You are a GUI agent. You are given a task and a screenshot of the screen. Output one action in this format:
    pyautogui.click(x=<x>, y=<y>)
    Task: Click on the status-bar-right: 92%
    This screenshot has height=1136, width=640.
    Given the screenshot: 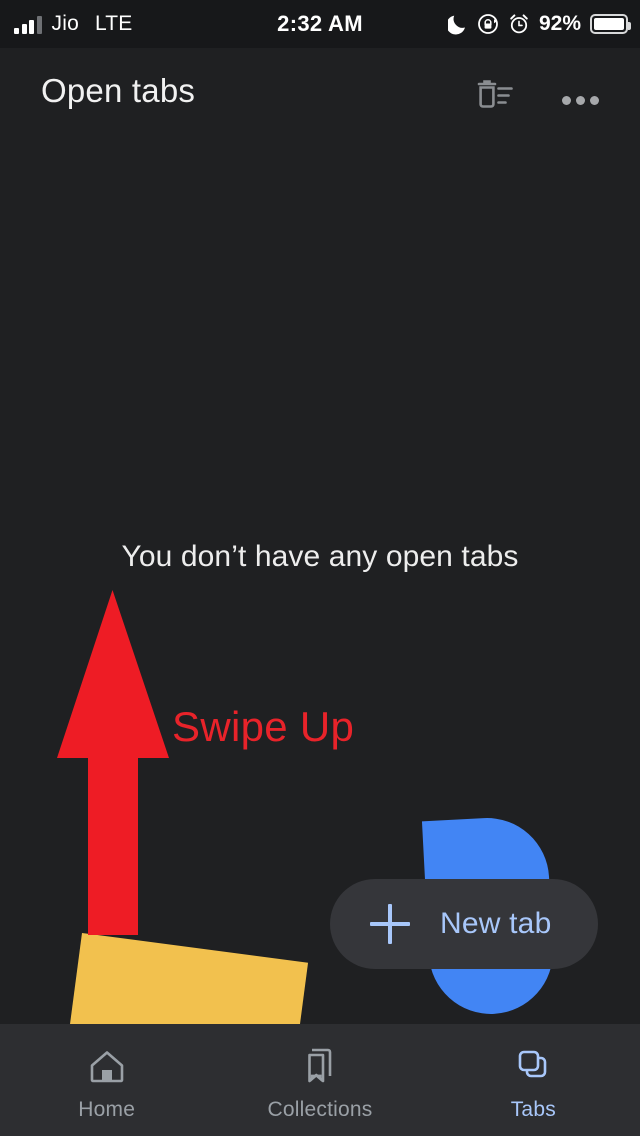 What is the action you would take?
    pyautogui.click(x=539, y=24)
    